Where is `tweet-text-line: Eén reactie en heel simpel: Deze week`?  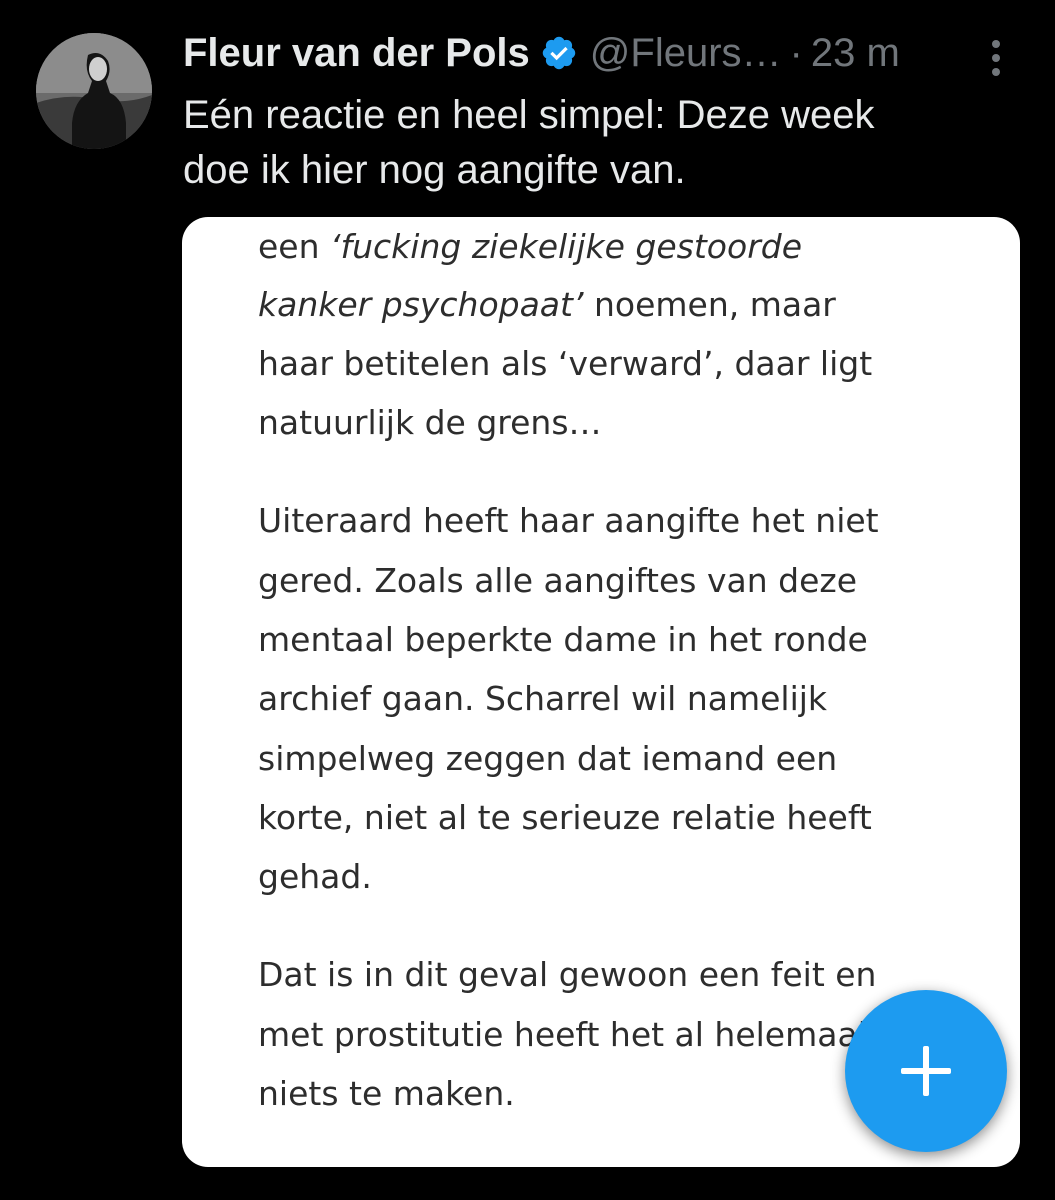 tweet-text-line: Eén reactie en heel simpel: Deze week is located at coordinates (529, 115).